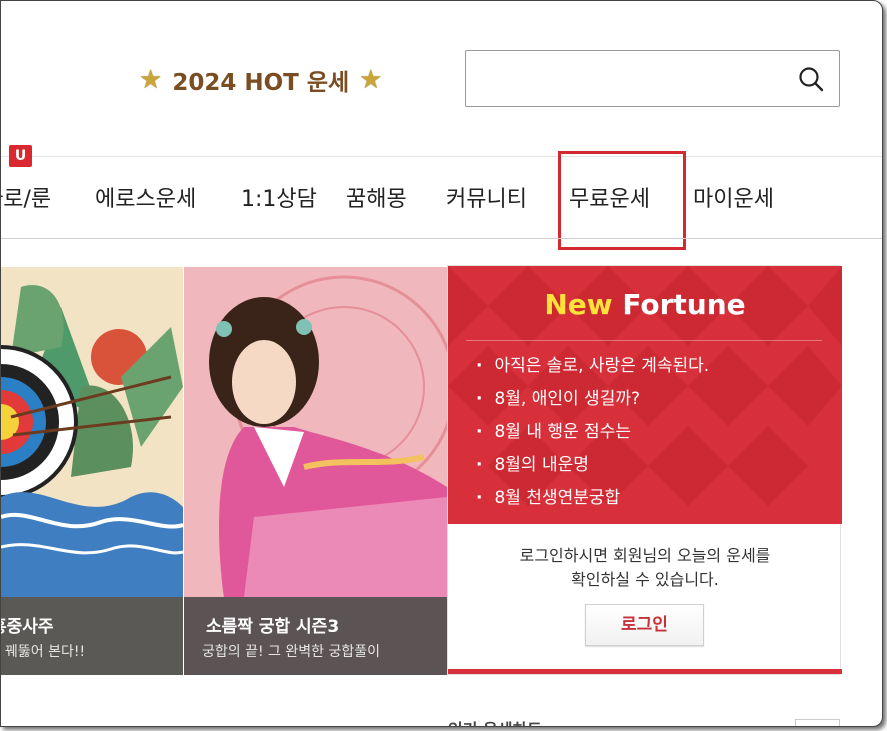 Image resolution: width=887 pixels, height=731 pixels. Describe the element at coordinates (592, 469) in the screenshot. I see `fortune-link: 8월의 내운명` at that location.